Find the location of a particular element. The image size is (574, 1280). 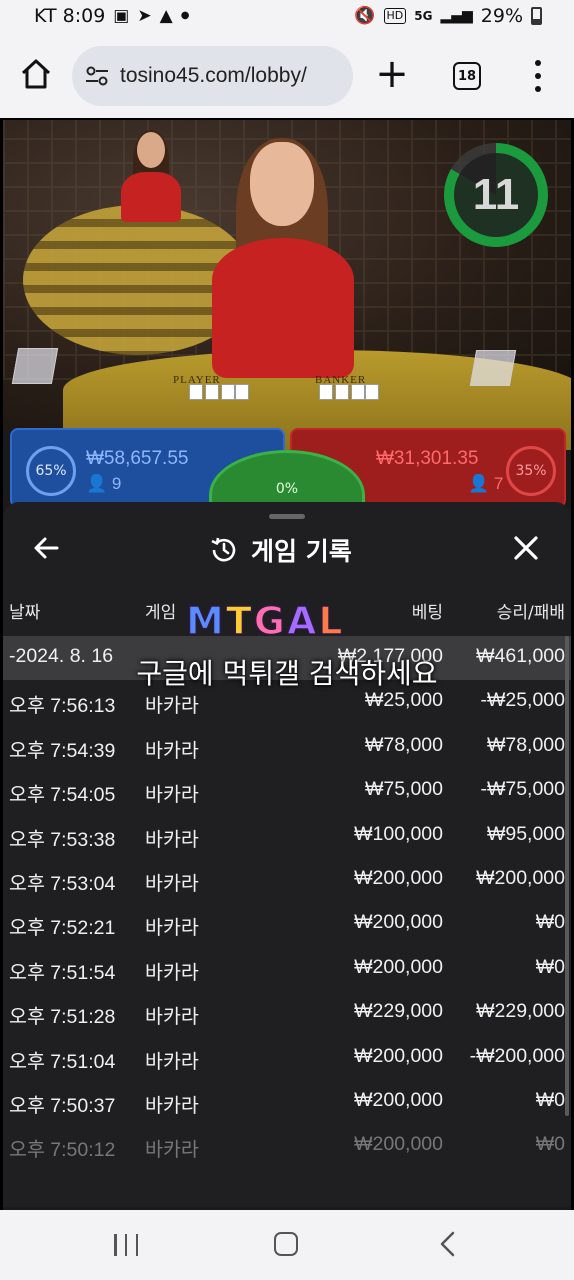

table-row: 오후 7:50:12 바카라 ₩200,000 ₩0 is located at coordinates (287, 1146).